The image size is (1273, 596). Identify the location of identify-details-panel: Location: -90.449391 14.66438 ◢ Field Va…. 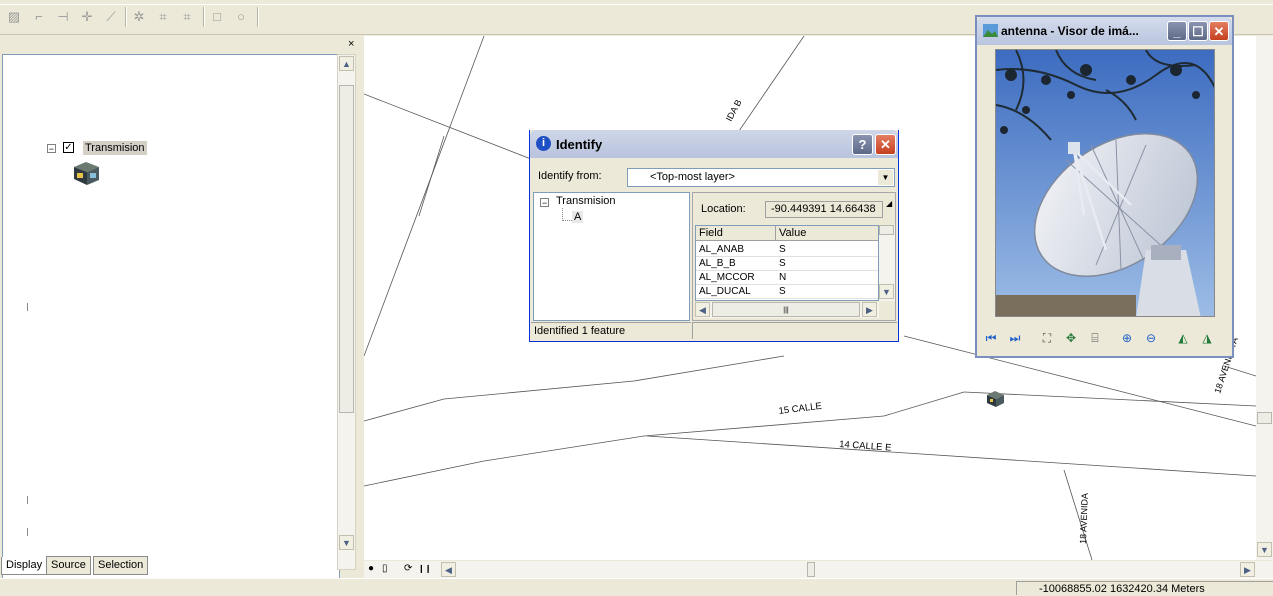
(794, 256).